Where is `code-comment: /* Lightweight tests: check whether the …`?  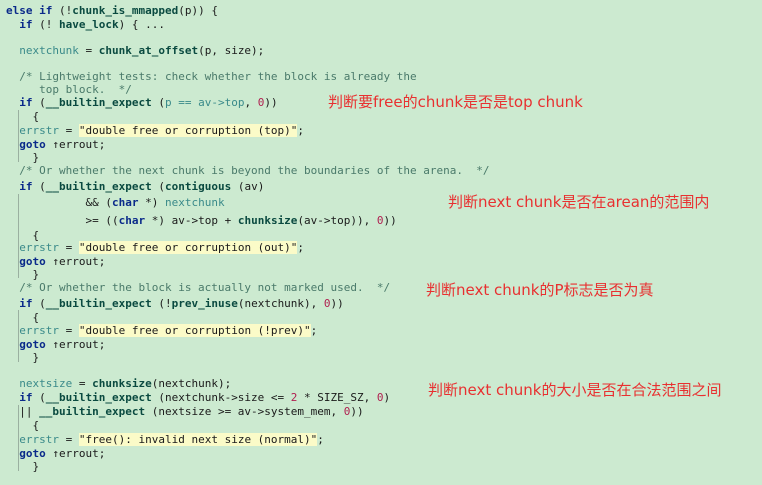
code-comment: /* Lightweight tests: check whether the … is located at coordinates (211, 77).